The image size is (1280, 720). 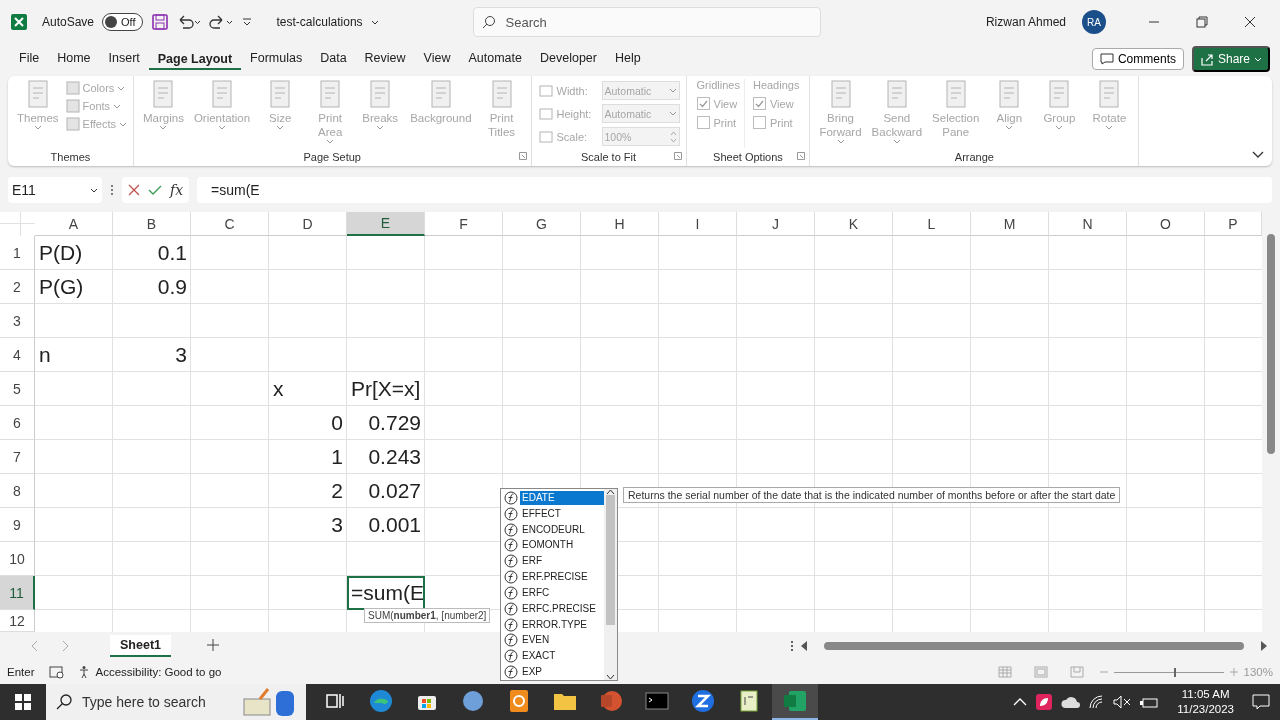 I want to click on slides-app-icon, so click(x=611, y=701).